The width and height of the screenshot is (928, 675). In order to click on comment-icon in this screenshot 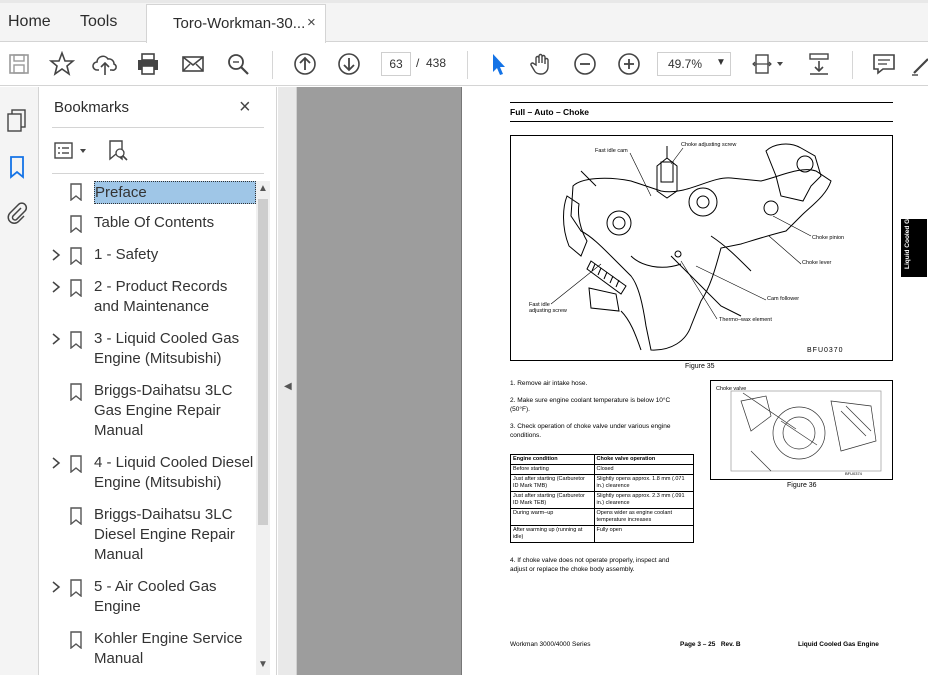, I will do `click(884, 64)`.